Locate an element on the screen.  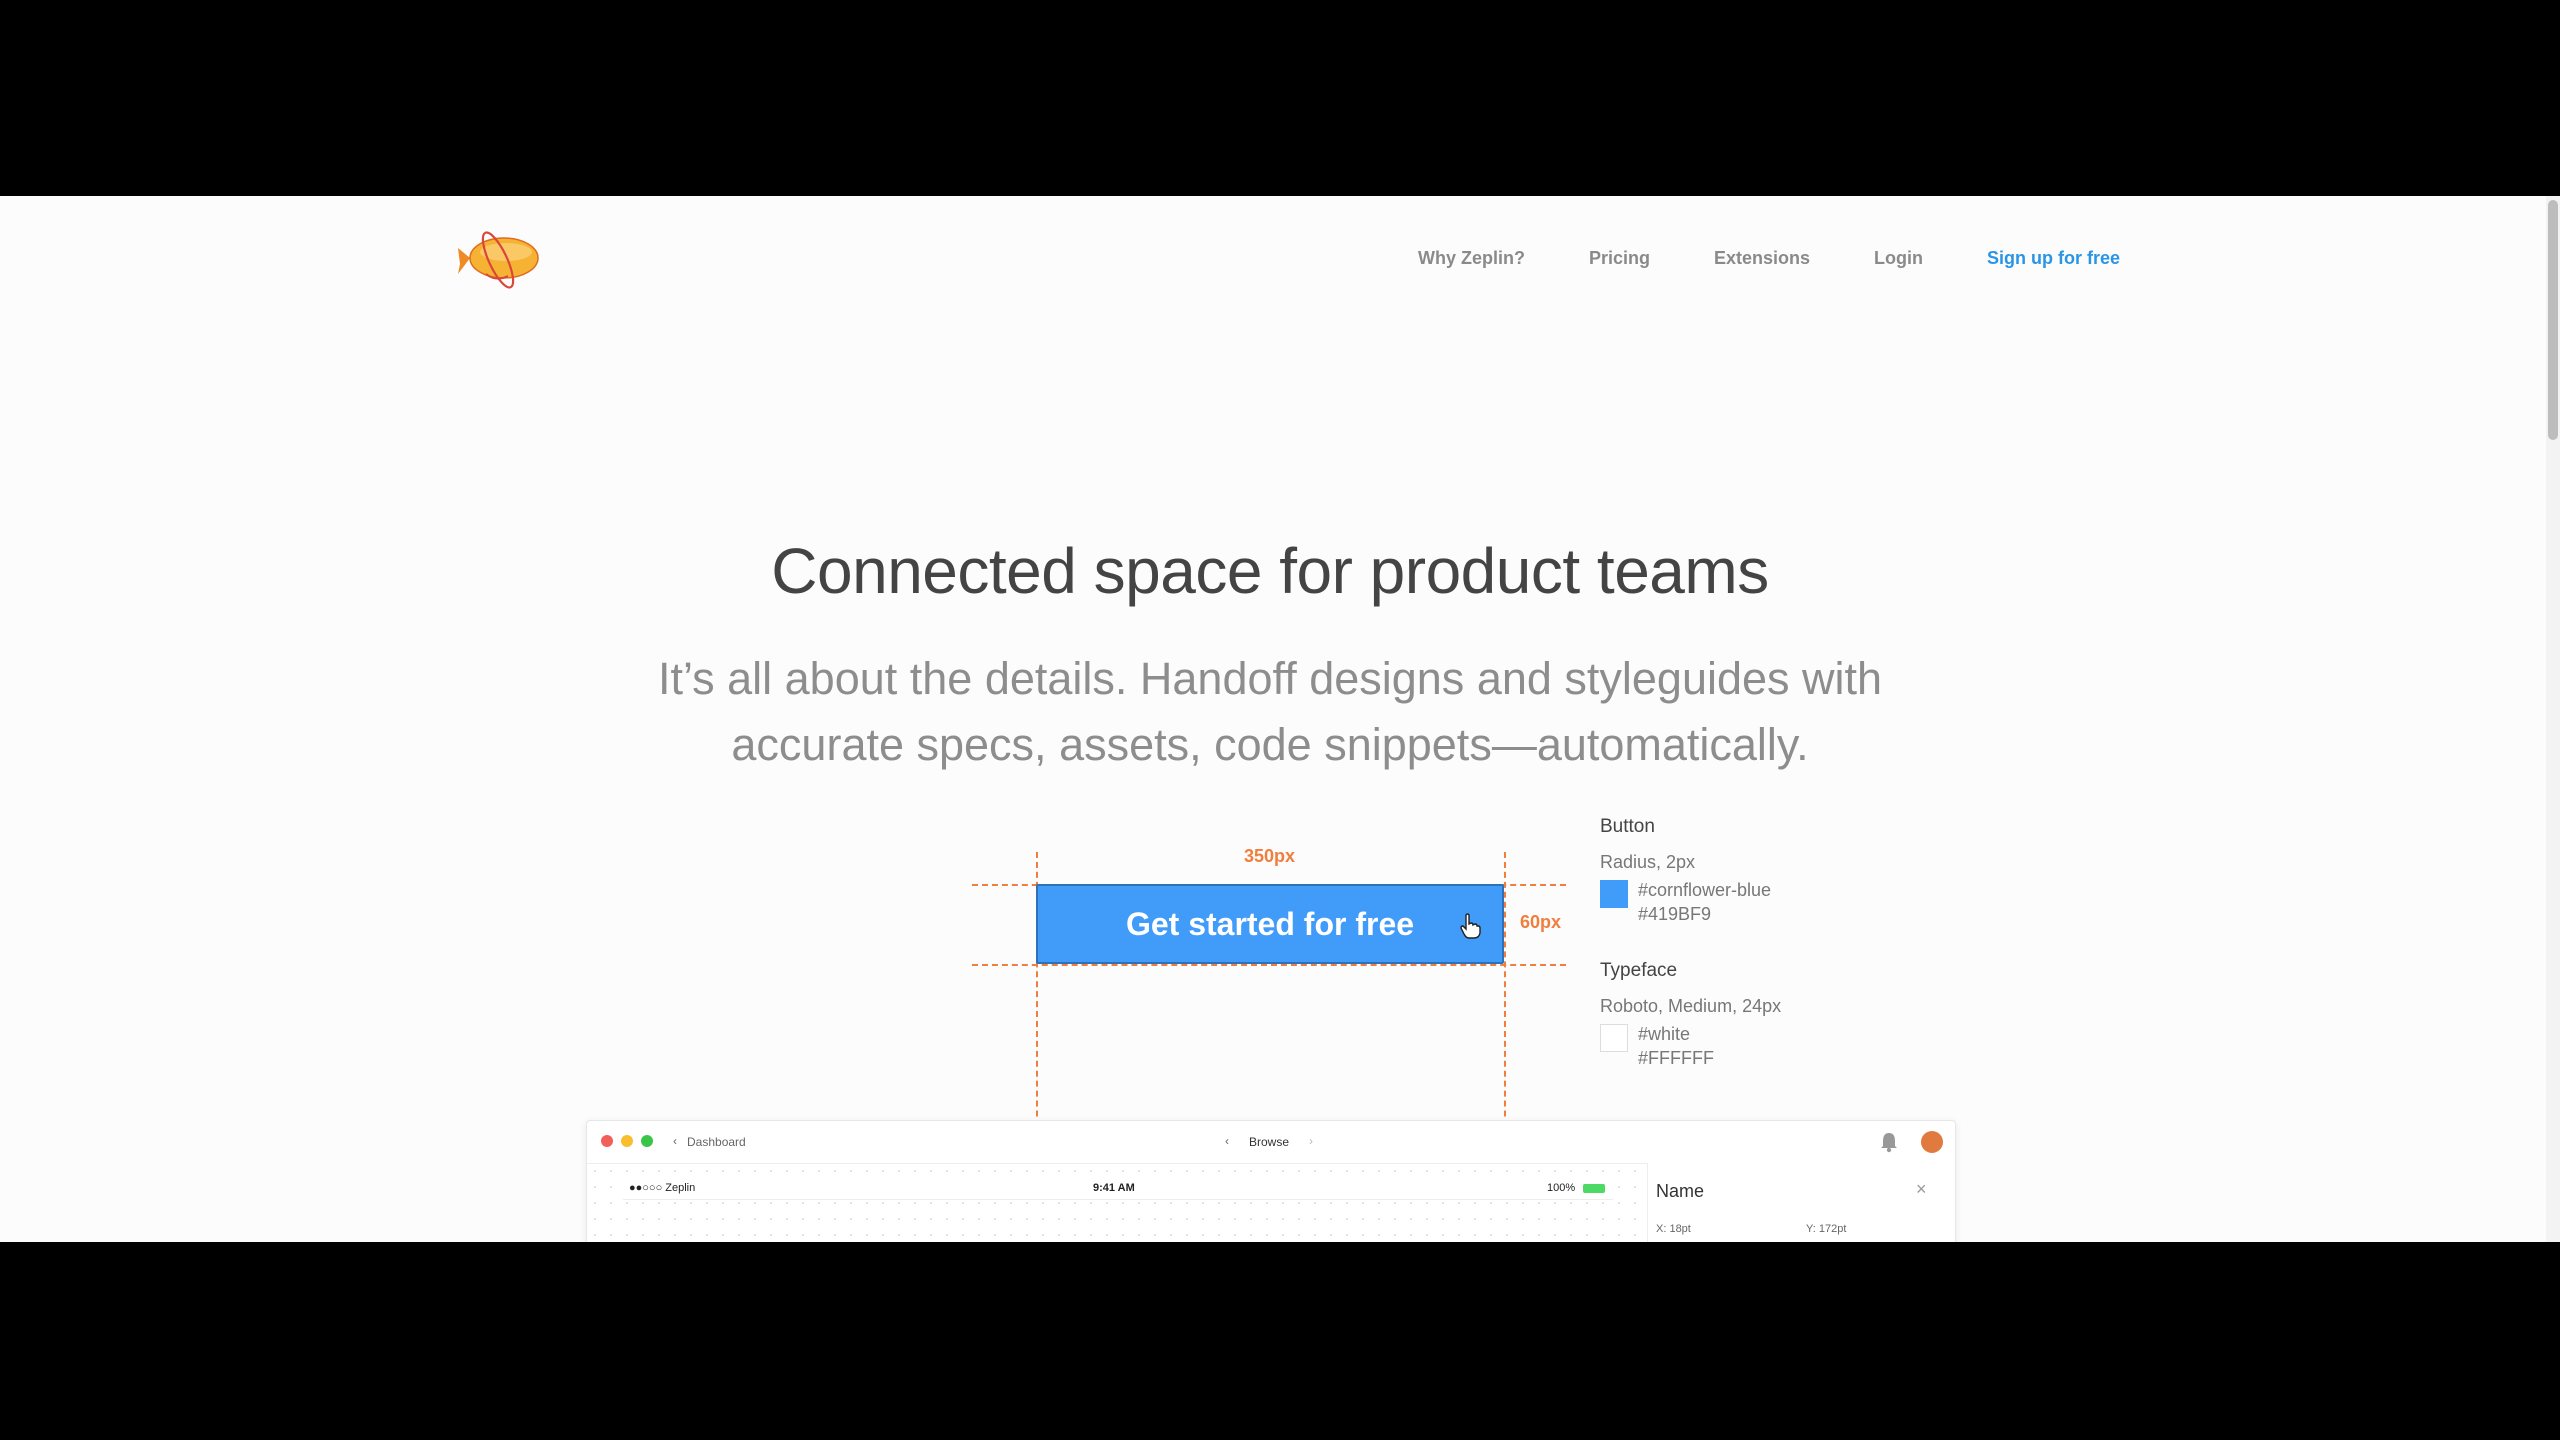
design-canvas: ●●○○○ Zeplin 9:41 AM 100% is located at coordinates (1117, 1202).